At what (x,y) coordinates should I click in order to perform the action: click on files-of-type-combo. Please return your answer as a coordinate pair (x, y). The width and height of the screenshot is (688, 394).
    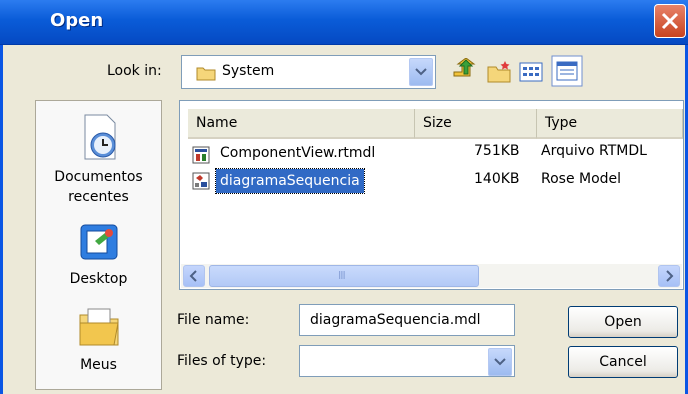
    Looking at the image, I should click on (407, 361).